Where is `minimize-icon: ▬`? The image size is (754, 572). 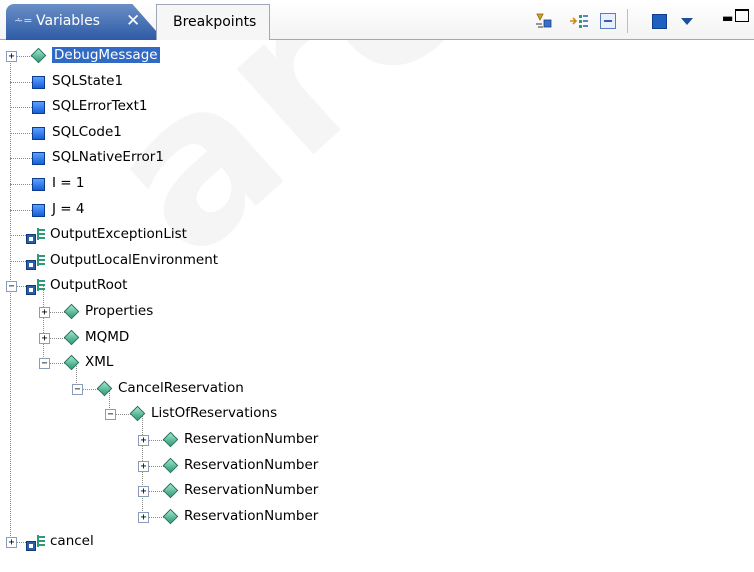
minimize-icon: ▬ is located at coordinates (728, 18).